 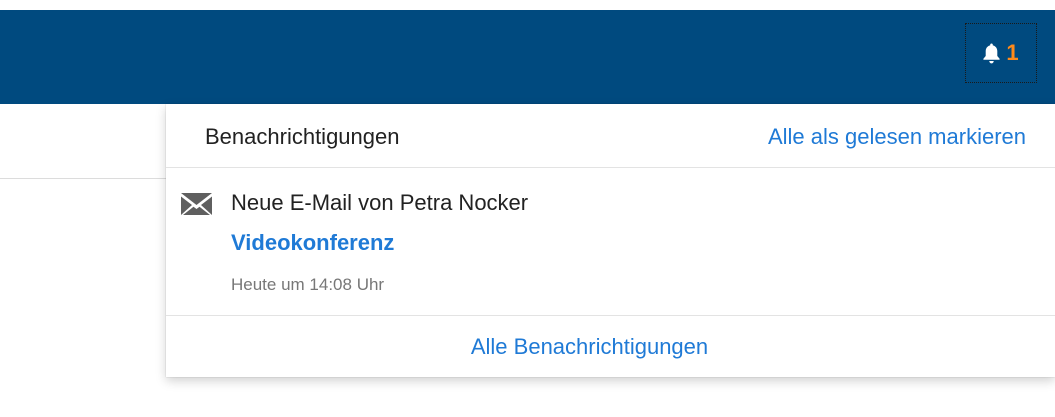 What do you see at coordinates (897, 137) in the screenshot?
I see `mark-all-read-link: Alle als gelesen markieren` at bounding box center [897, 137].